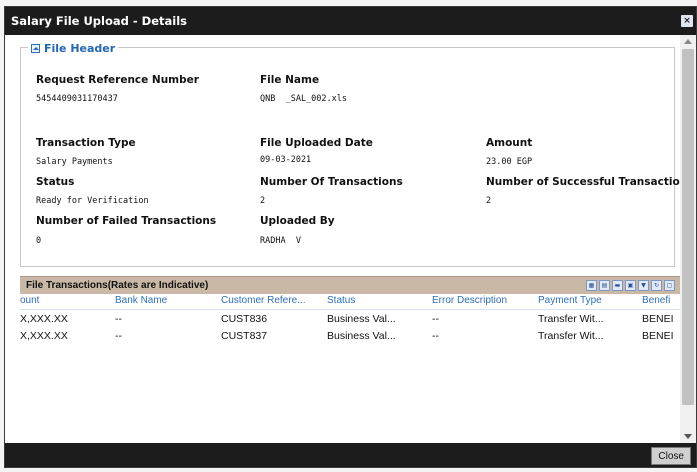 Image resolution: width=697 pixels, height=472 pixels. Describe the element at coordinates (350, 455) in the screenshot. I see `dialog-footer: Close` at that location.